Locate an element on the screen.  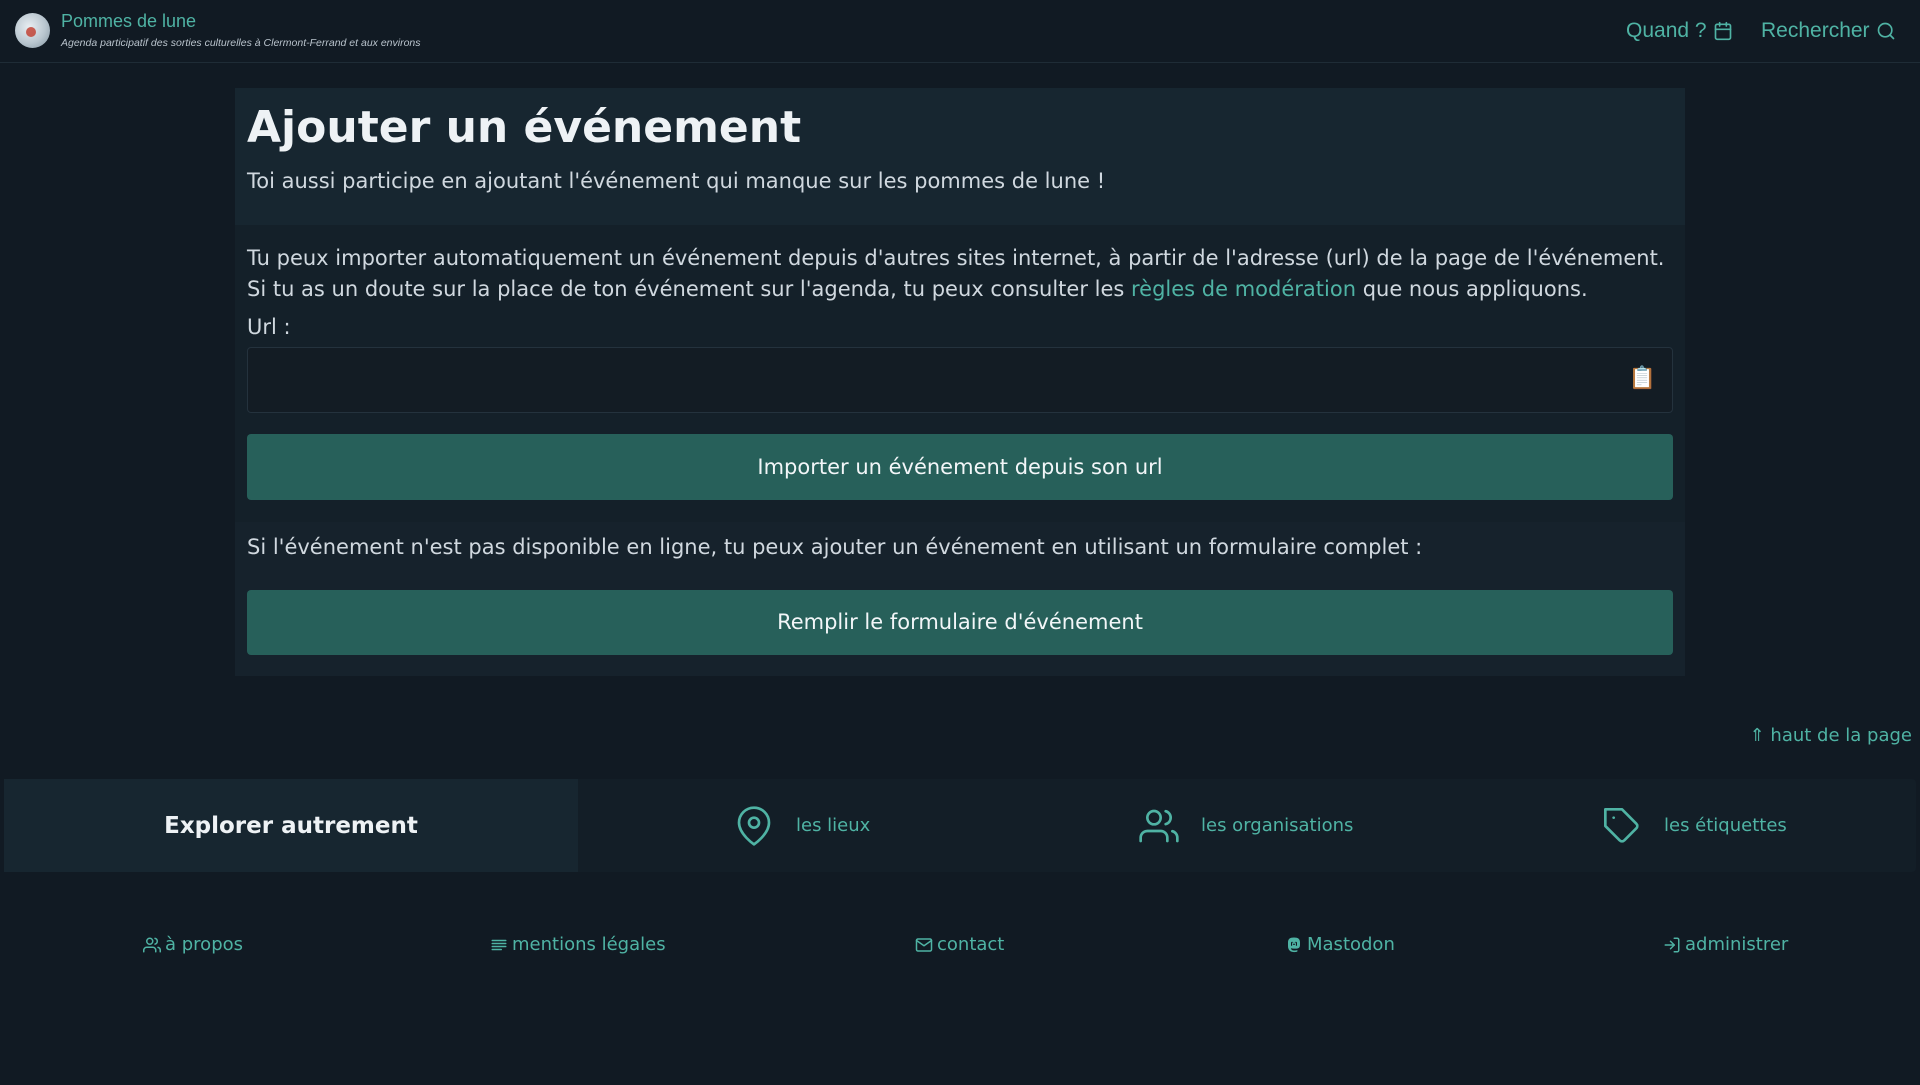
clipboard-icon: 📋 is located at coordinates (1642, 379).